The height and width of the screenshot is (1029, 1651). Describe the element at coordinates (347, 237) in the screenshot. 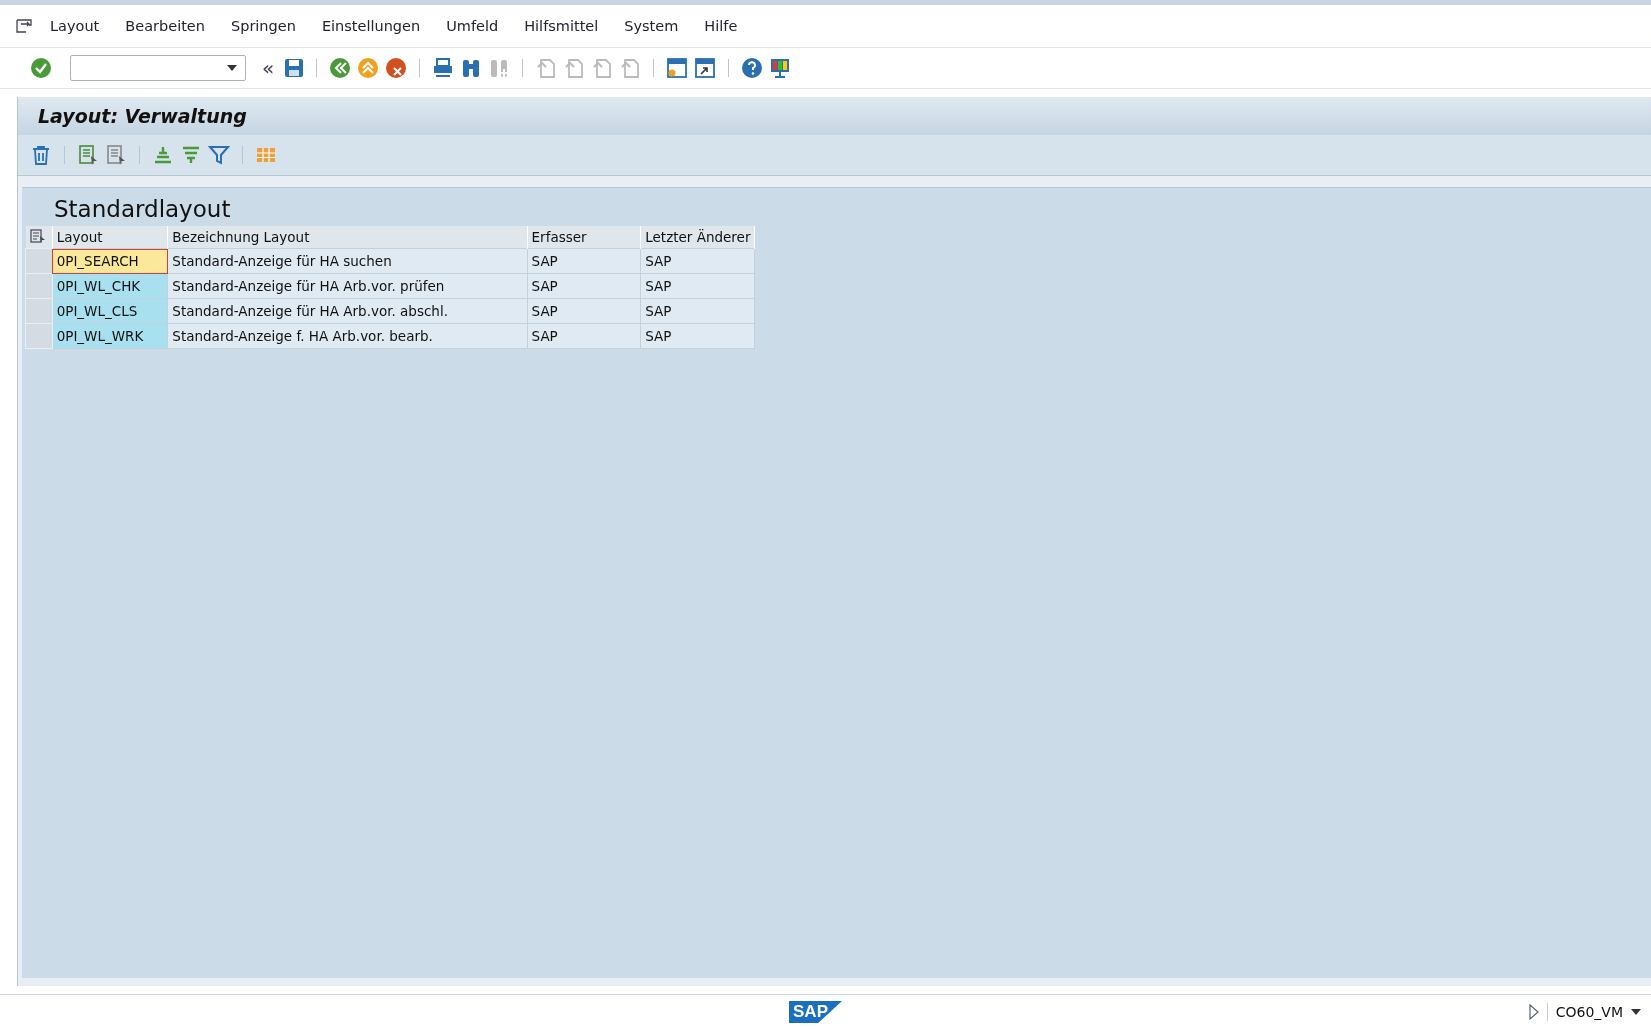

I see `column-header: Bezeichnung Layout` at that location.